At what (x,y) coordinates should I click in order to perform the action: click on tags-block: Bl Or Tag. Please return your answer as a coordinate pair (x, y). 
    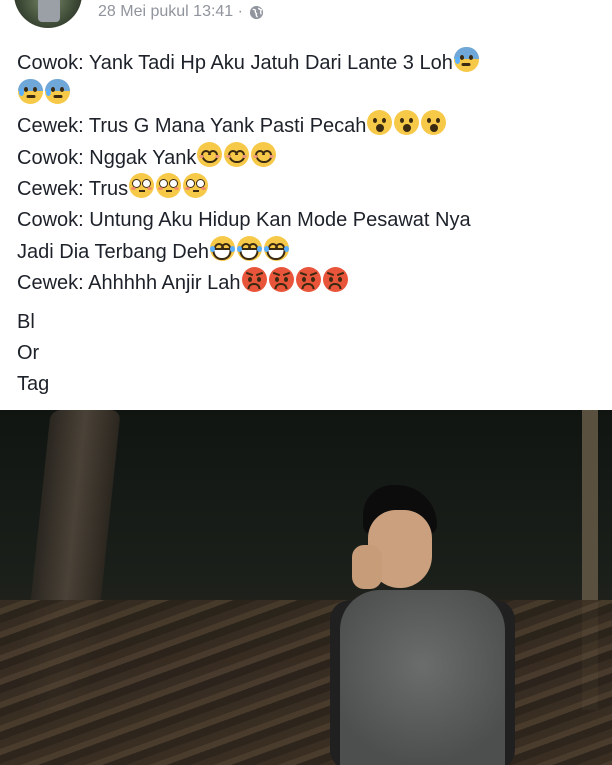
    Looking at the image, I should click on (33, 353).